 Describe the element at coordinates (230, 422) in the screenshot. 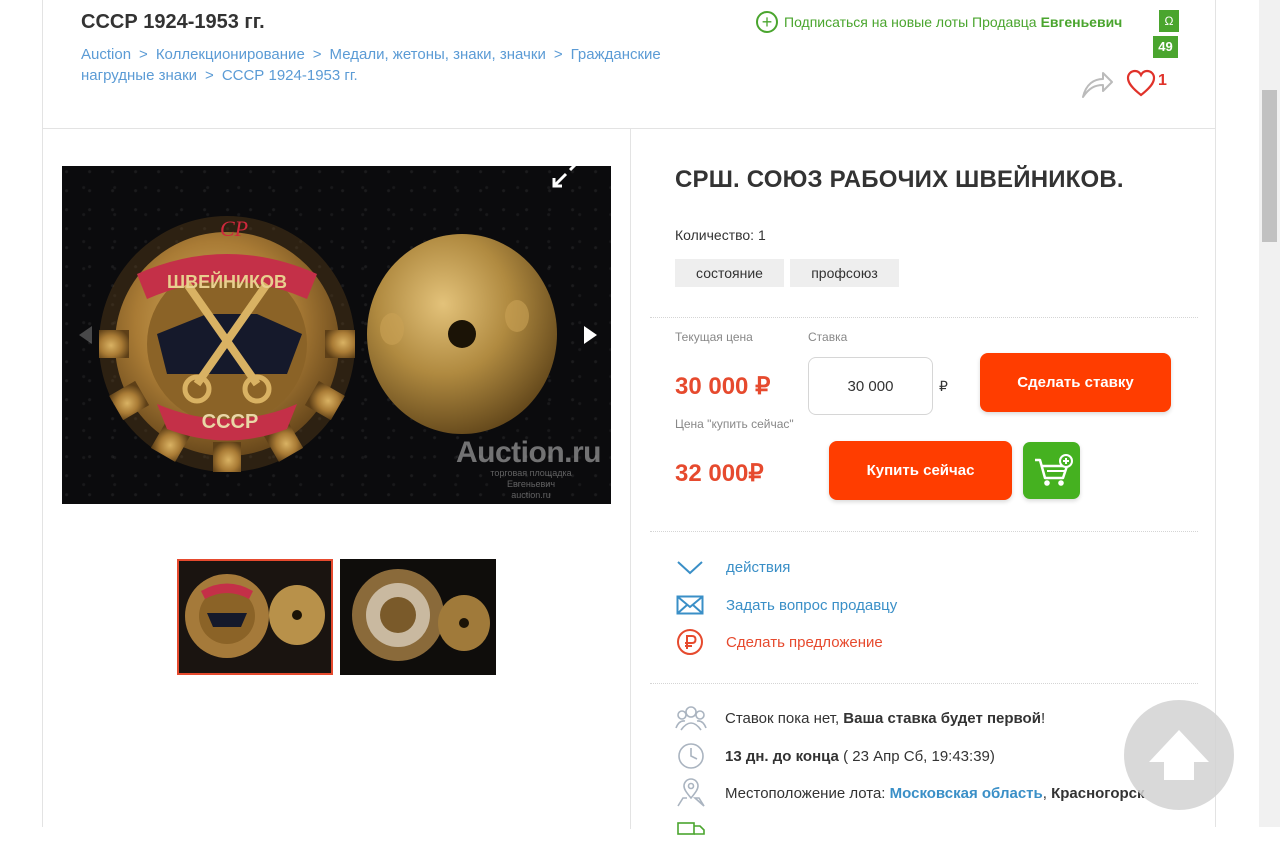

I see `badge-bottom-text: СССР` at that location.